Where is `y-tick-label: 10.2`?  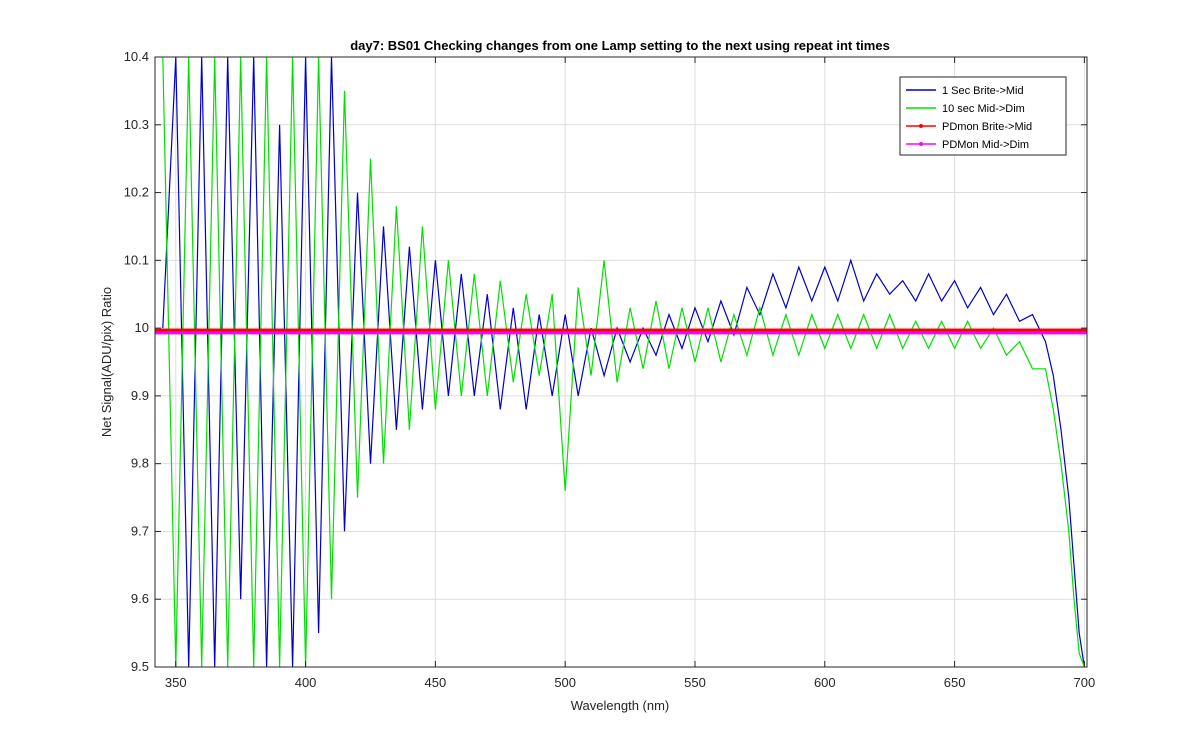
y-tick-label: 10.2 is located at coordinates (136, 192).